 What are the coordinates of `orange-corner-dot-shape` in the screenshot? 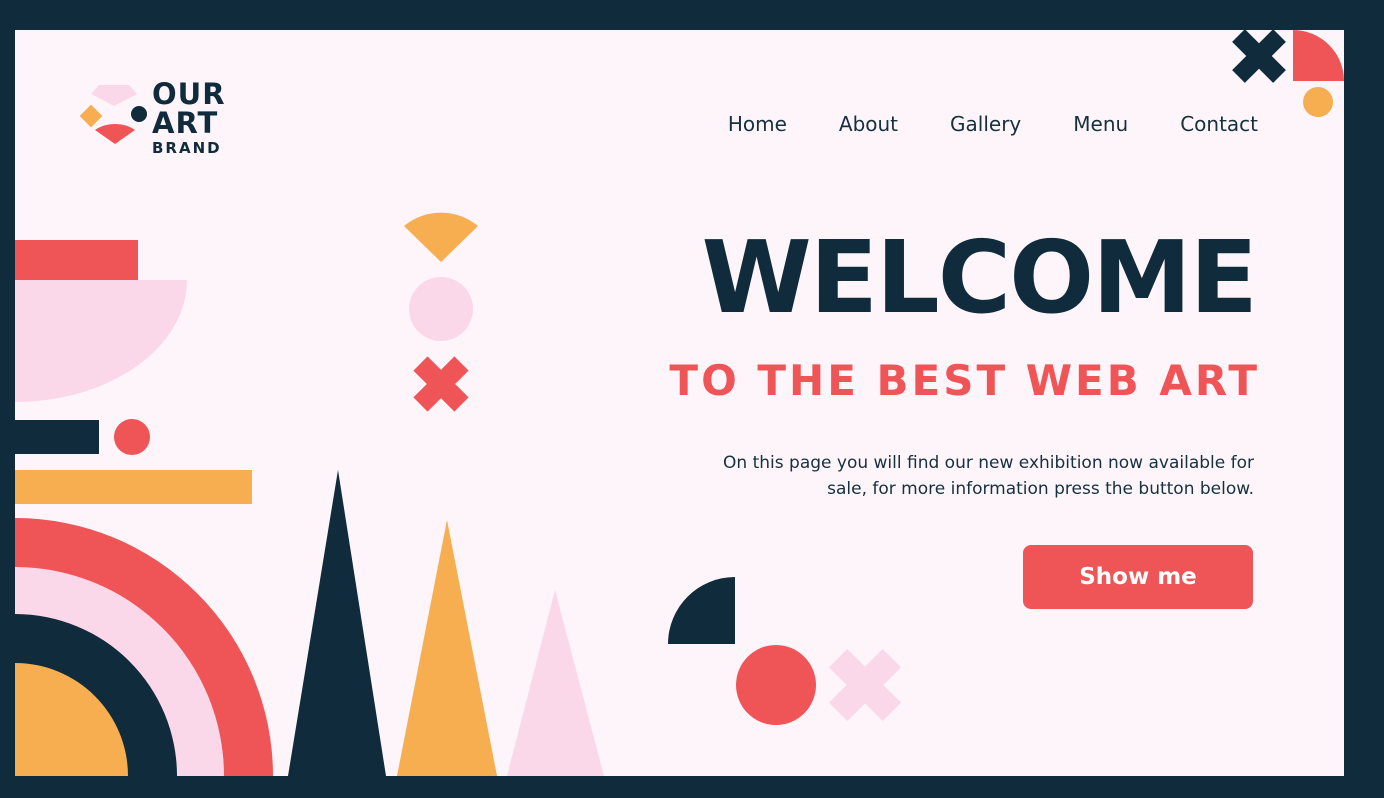 It's located at (1318, 102).